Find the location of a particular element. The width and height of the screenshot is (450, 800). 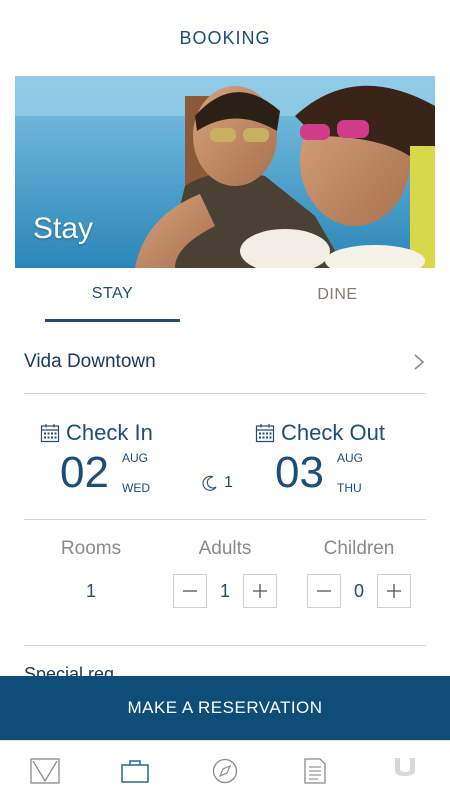

nav-item-explore is located at coordinates (225, 770).